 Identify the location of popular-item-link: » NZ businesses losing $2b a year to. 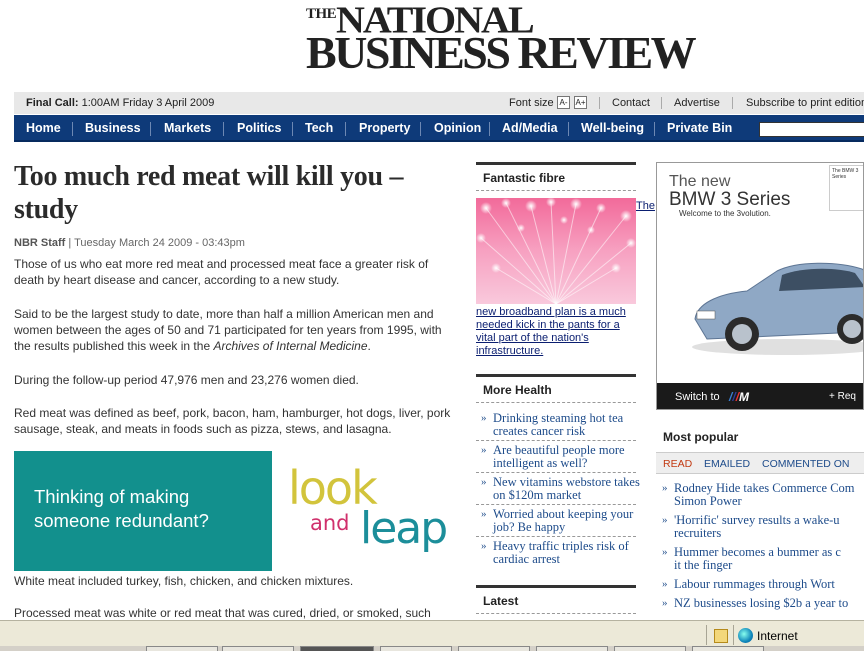
(763, 603).